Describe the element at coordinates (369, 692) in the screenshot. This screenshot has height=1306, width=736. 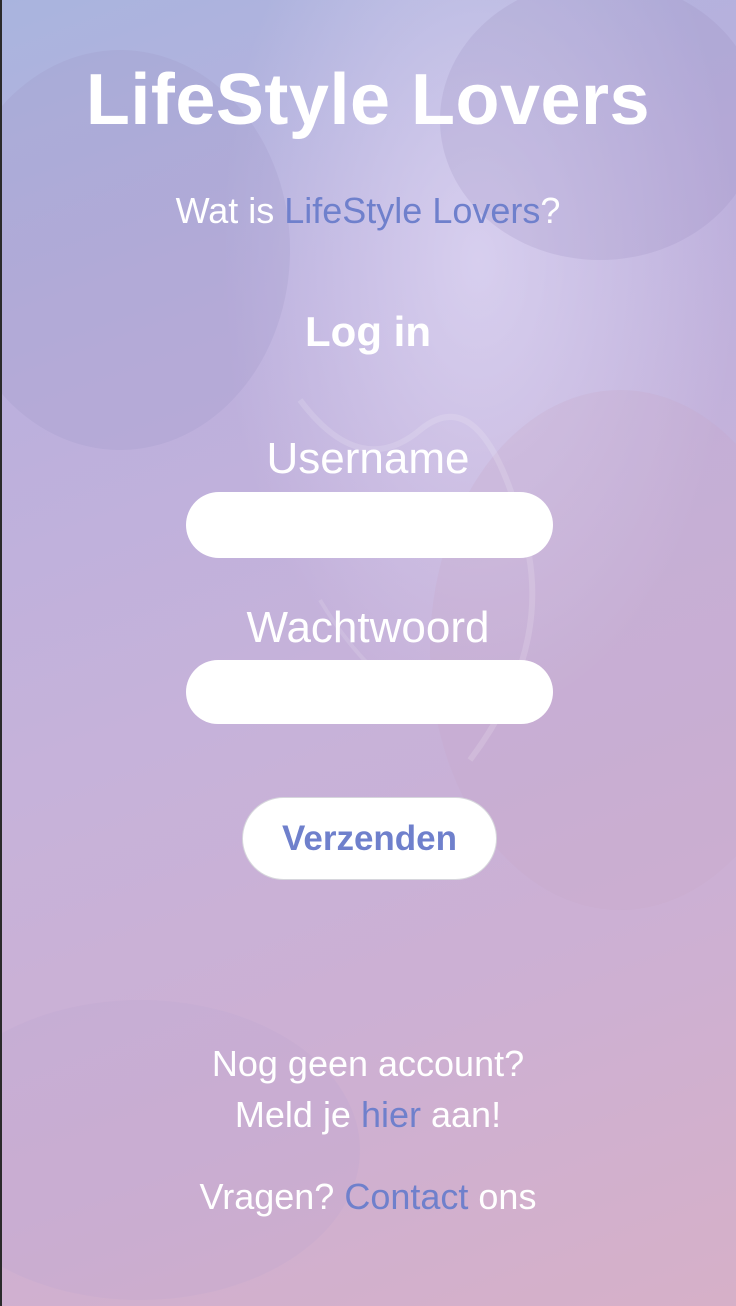
I see `password-input` at that location.